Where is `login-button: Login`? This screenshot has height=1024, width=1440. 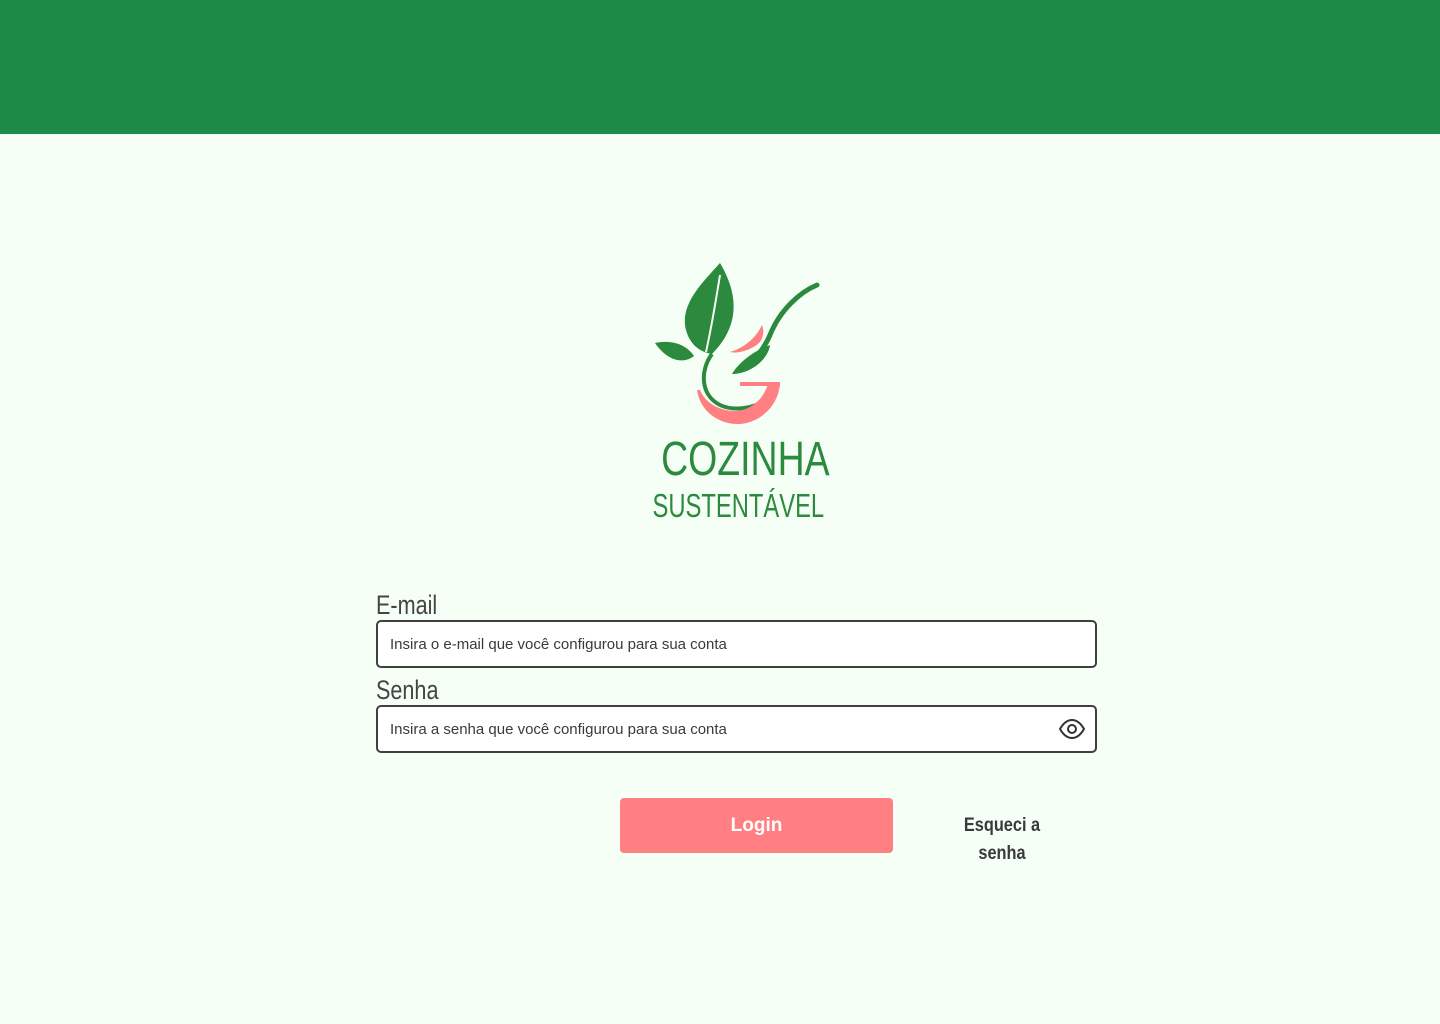
login-button: Login is located at coordinates (756, 825).